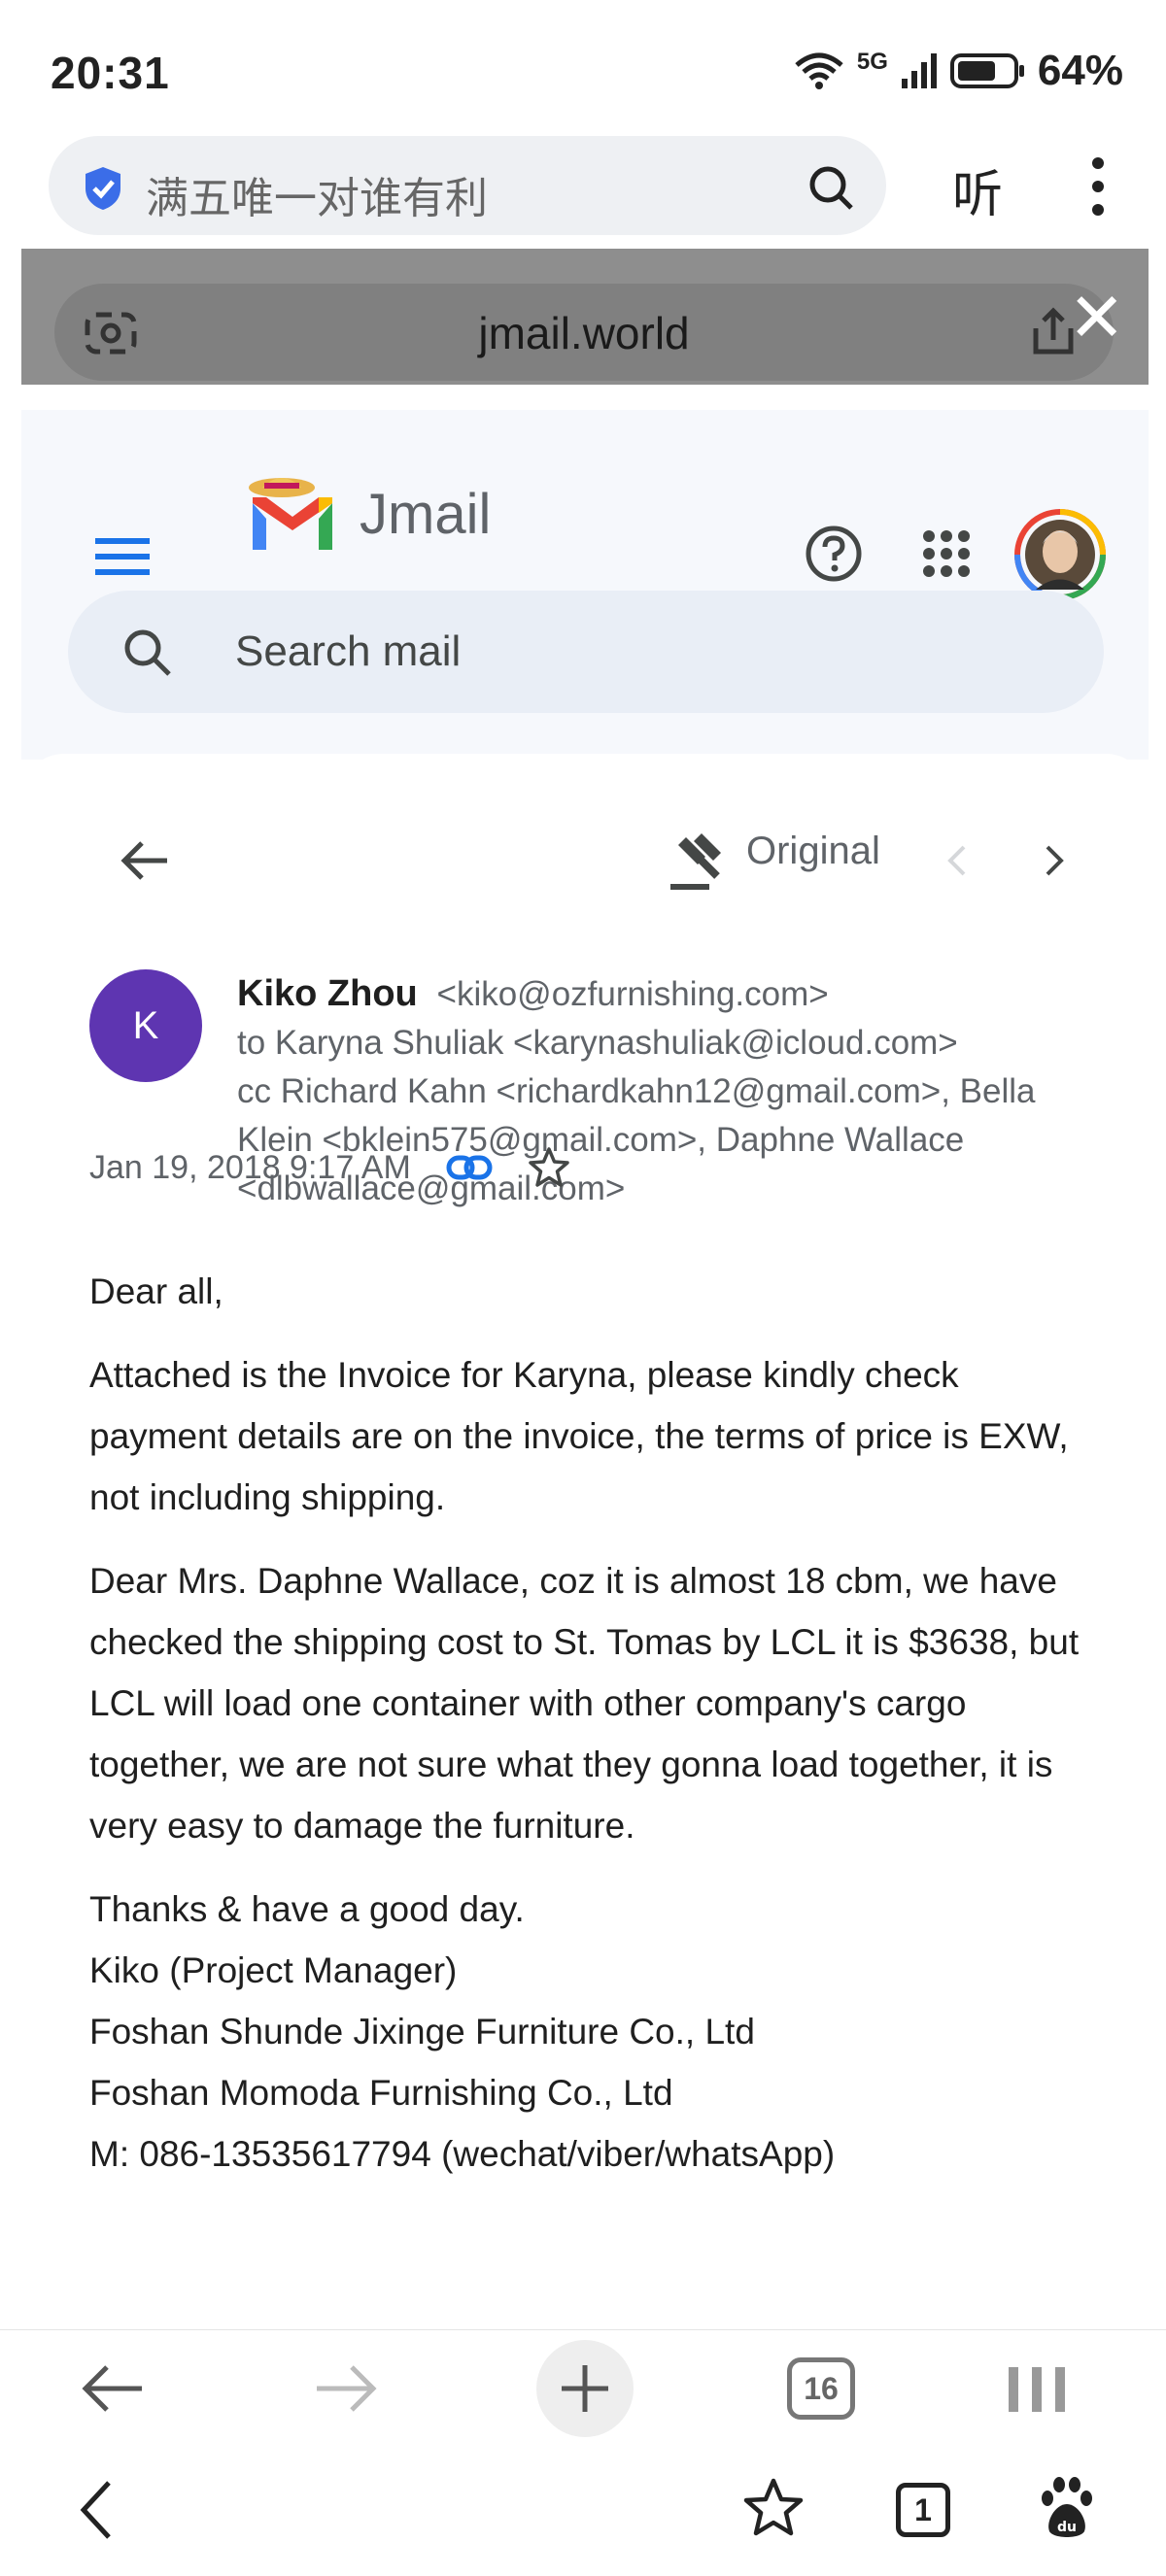 The width and height of the screenshot is (1166, 2576). What do you see at coordinates (290, 514) in the screenshot?
I see `jmail-logo-icon` at bounding box center [290, 514].